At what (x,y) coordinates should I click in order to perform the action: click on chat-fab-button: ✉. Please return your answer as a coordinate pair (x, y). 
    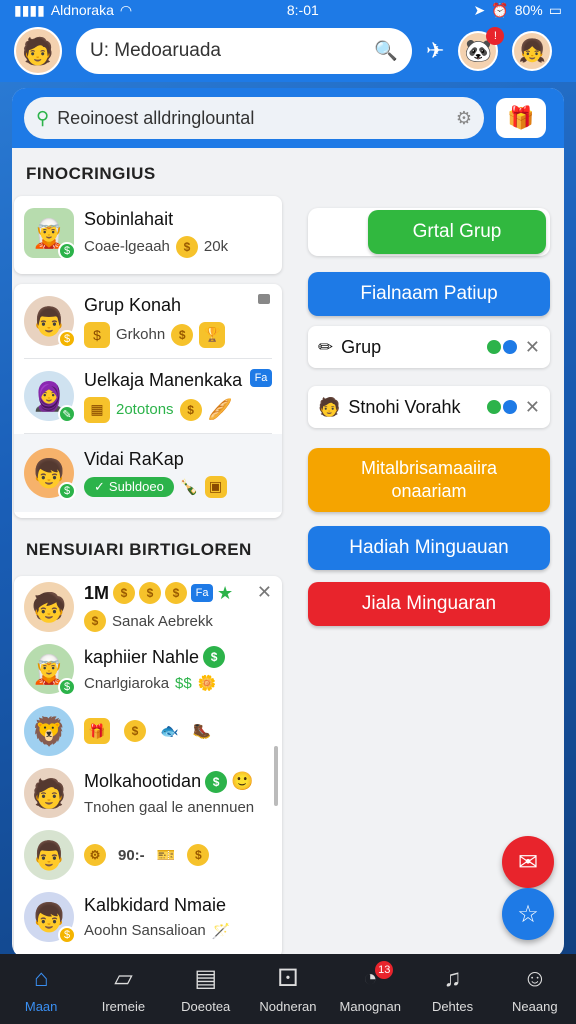
    Looking at the image, I should click on (528, 862).